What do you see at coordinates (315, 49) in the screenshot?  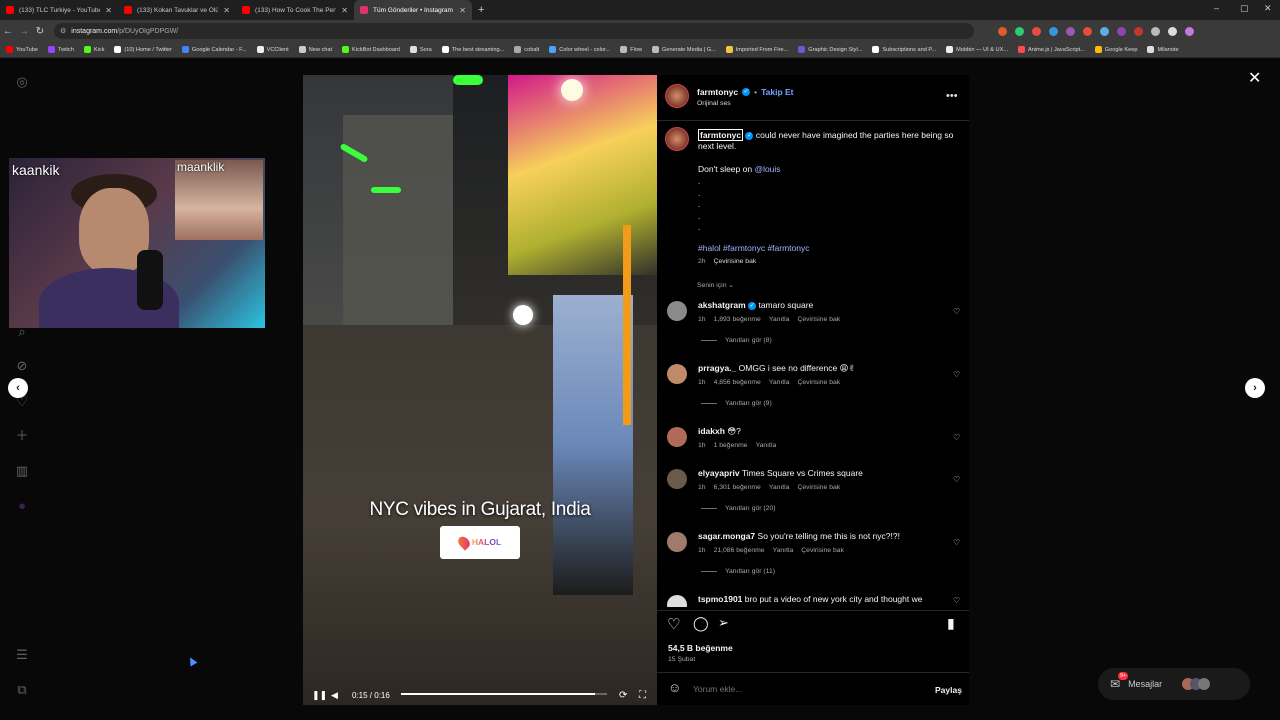 I see `bookmark-item: New chat` at bounding box center [315, 49].